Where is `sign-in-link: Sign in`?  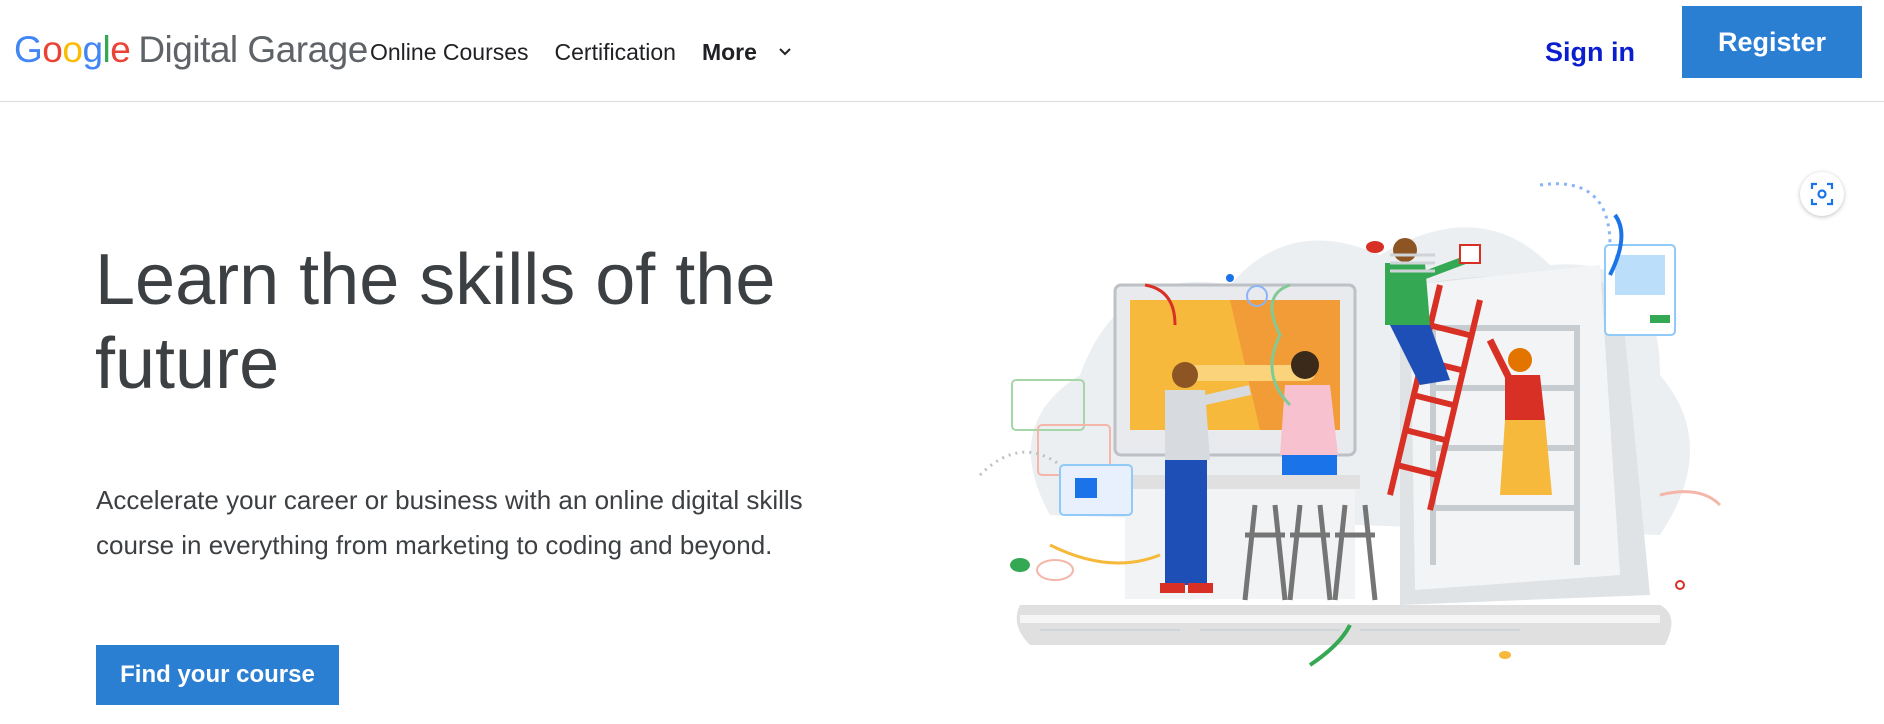 sign-in-link: Sign in is located at coordinates (1590, 52).